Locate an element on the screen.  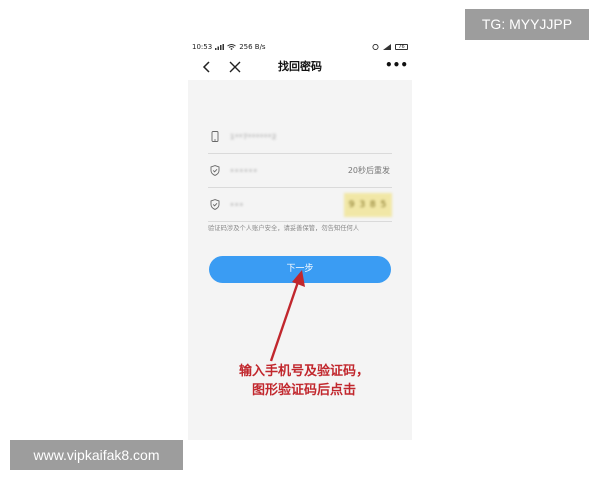
battery-icon: 76 is located at coordinates (401, 47).